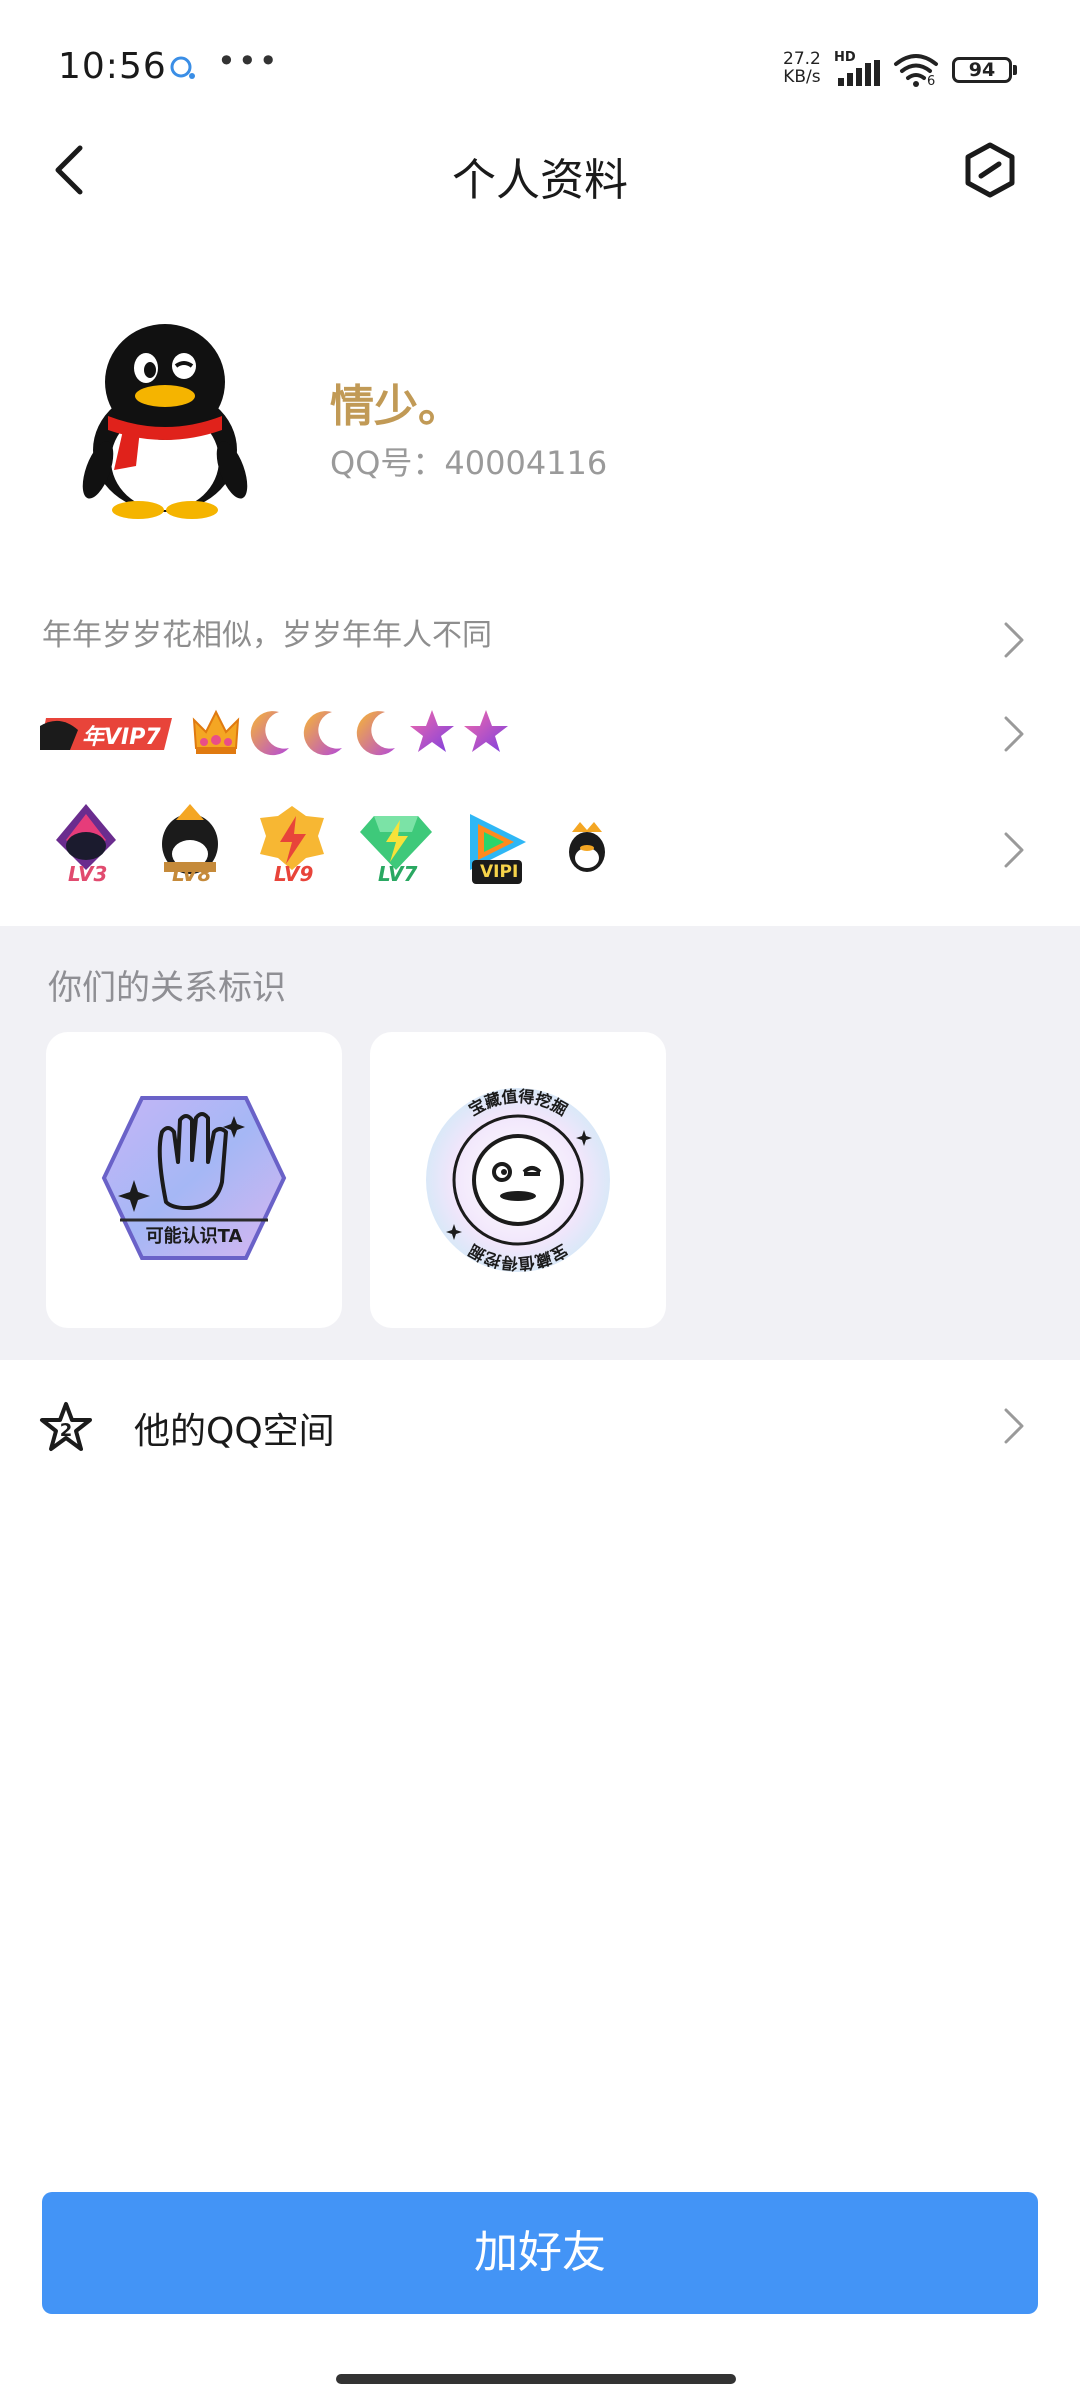  I want to click on status-time: 10:56, so click(112, 66).